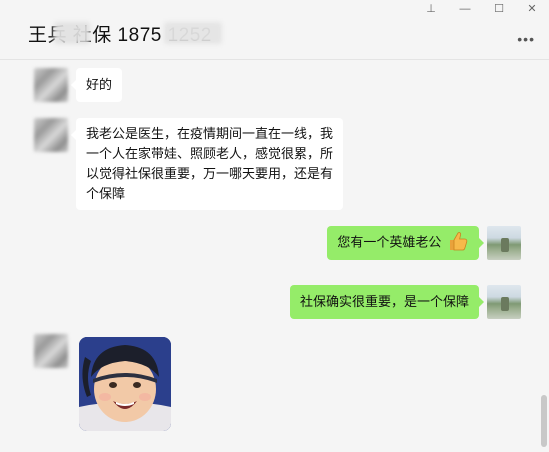  I want to click on message-text: 好的, so click(99, 84).